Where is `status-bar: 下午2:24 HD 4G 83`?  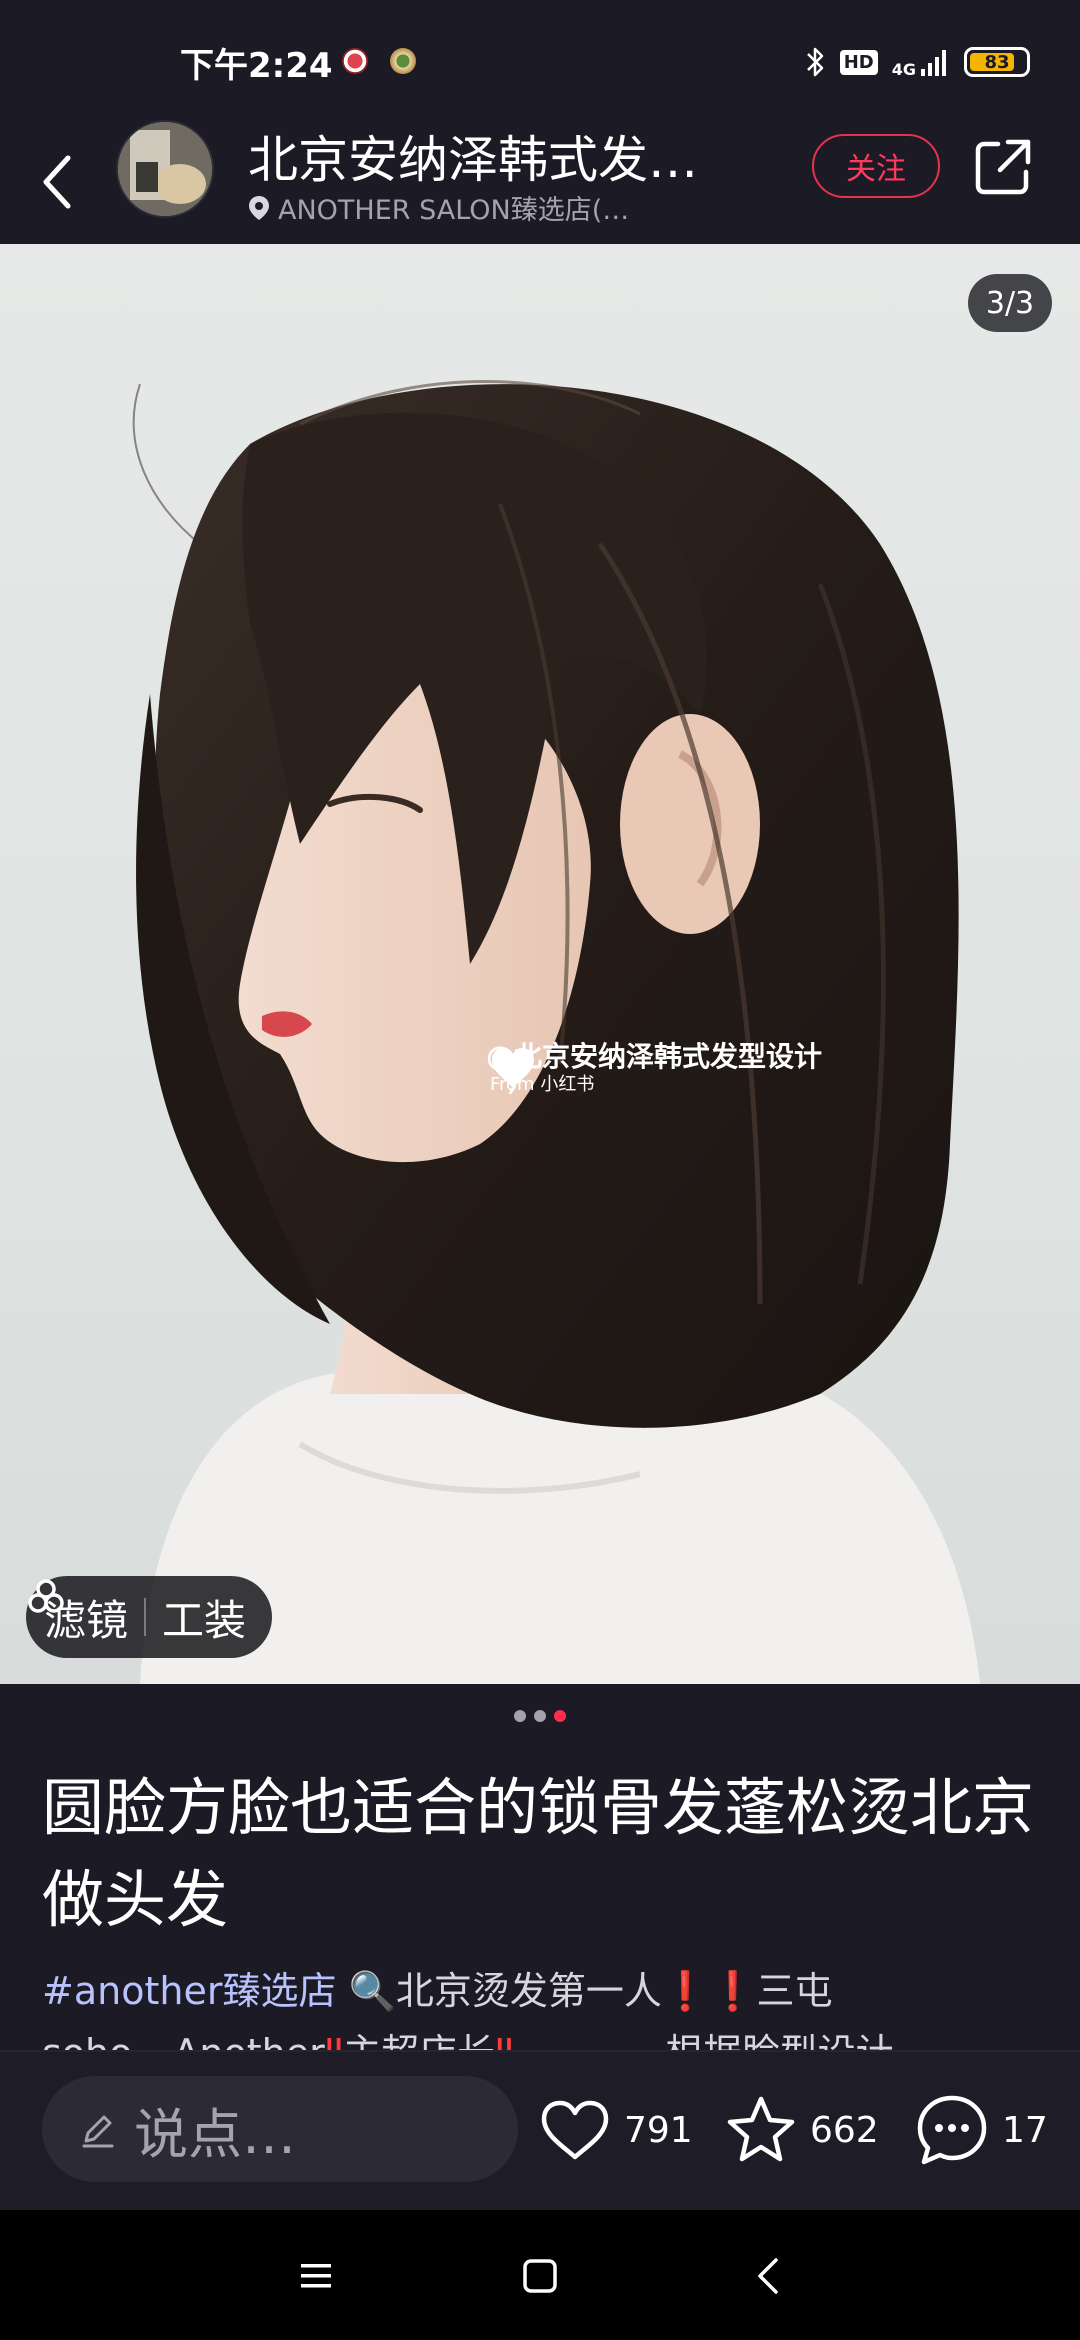 status-bar: 下午2:24 HD 4G 83 is located at coordinates (540, 60).